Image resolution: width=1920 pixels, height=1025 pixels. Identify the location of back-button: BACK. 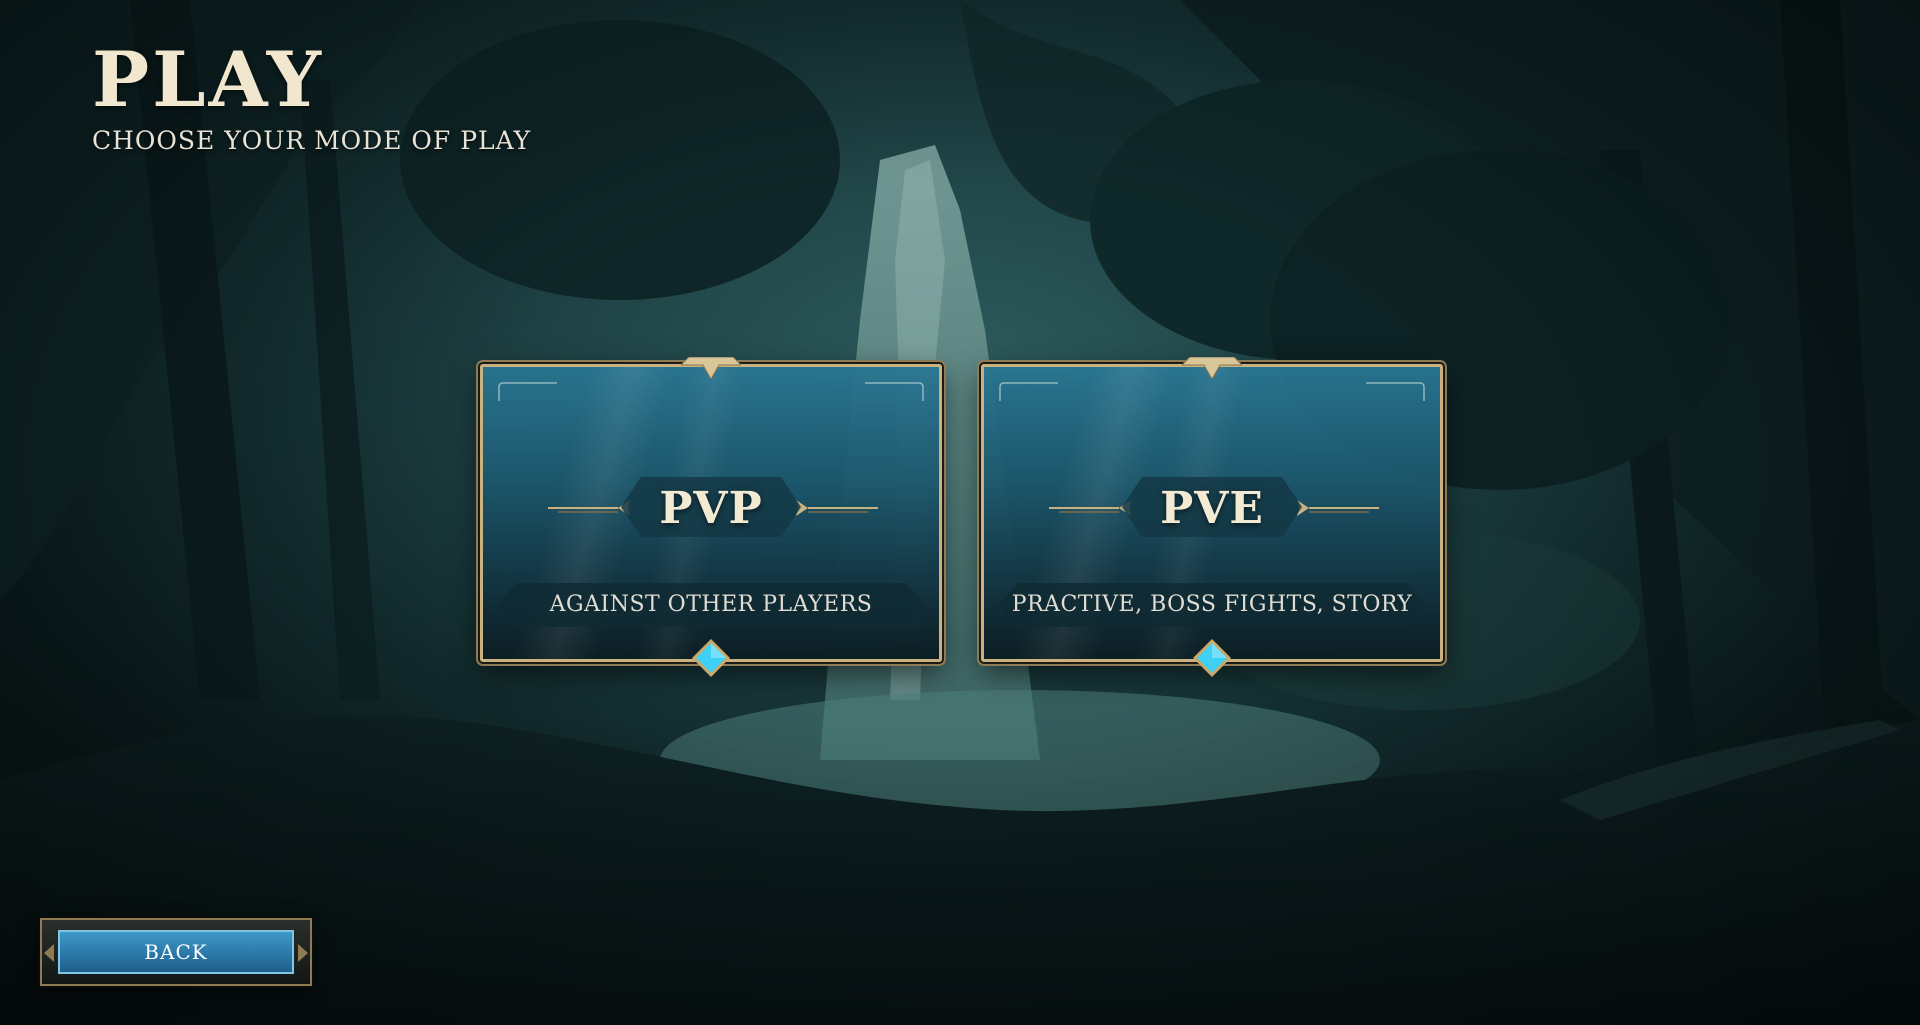
(176, 952).